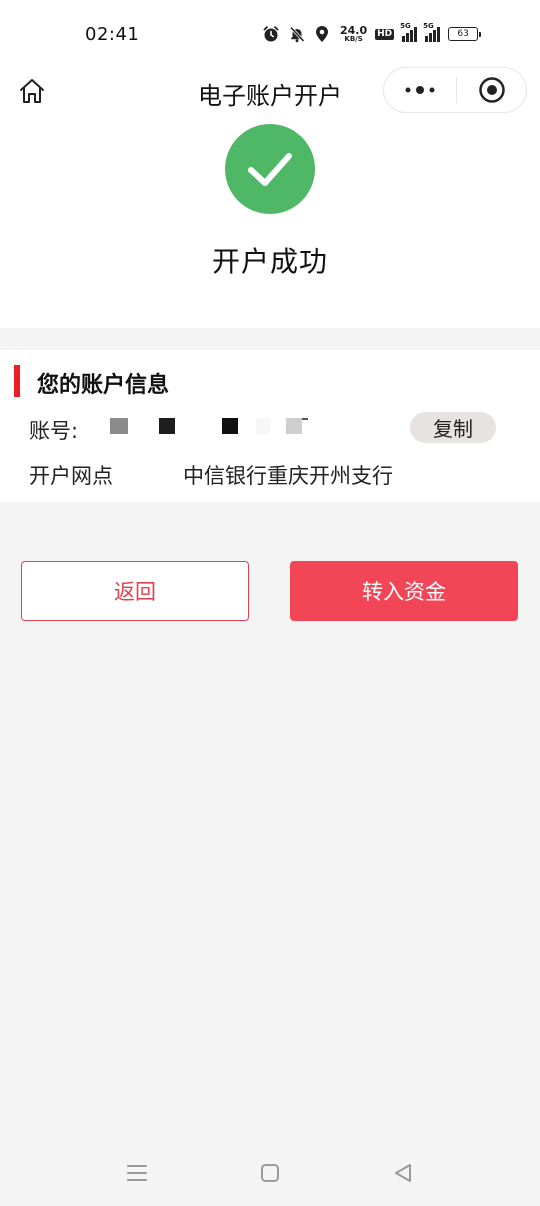 This screenshot has width=540, height=1206. I want to click on status-icons: 24.0 KB/S HD 5G 5G 63, so click(372, 34).